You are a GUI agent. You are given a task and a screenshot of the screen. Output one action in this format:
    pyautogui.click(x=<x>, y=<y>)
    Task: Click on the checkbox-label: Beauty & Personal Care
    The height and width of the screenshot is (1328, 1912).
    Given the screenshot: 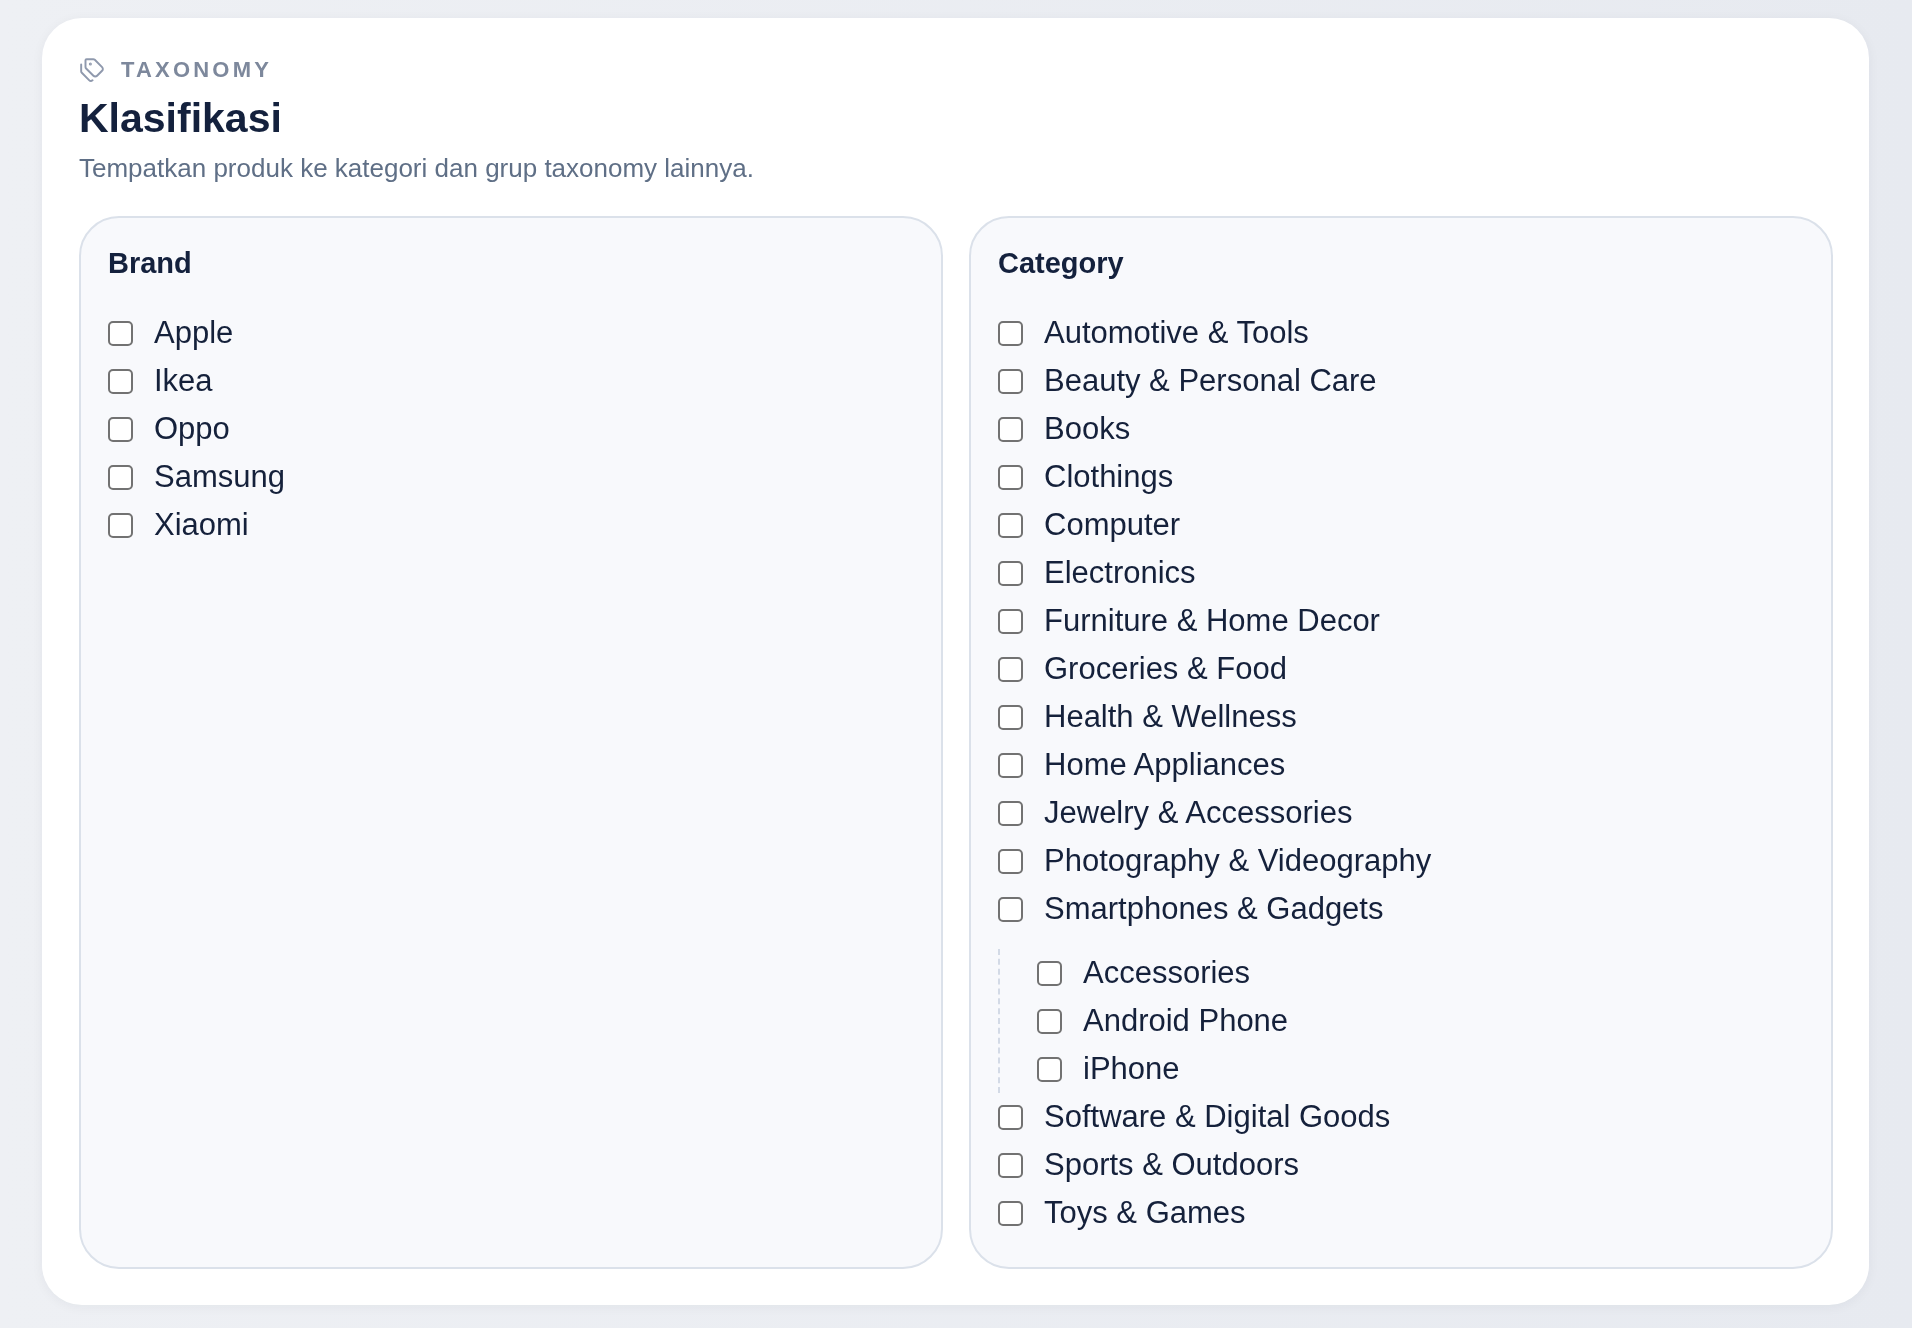 What is the action you would take?
    pyautogui.click(x=1210, y=381)
    